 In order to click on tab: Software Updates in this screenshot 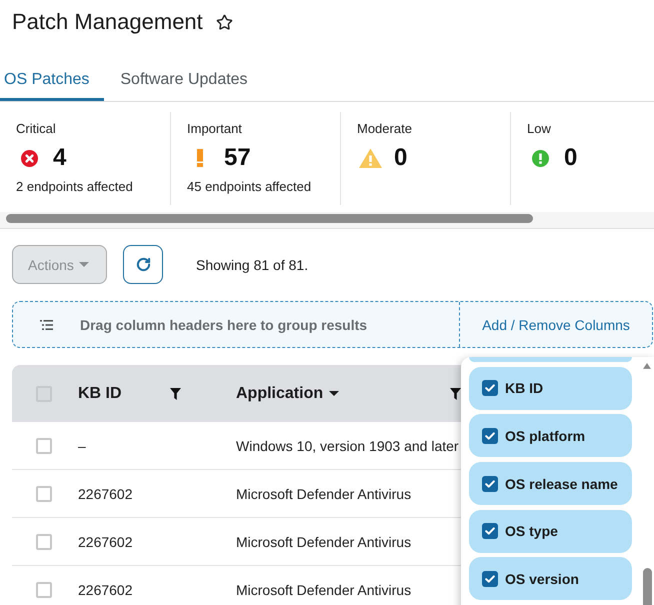, I will do `click(184, 79)`.